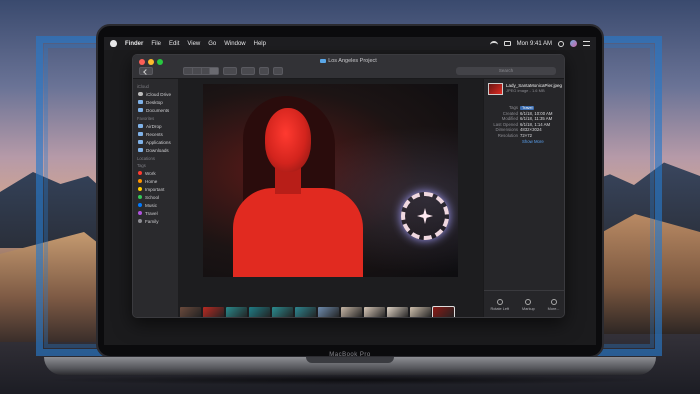 The image size is (700, 394). I want to click on show-more-link: Show More, so click(542, 141).